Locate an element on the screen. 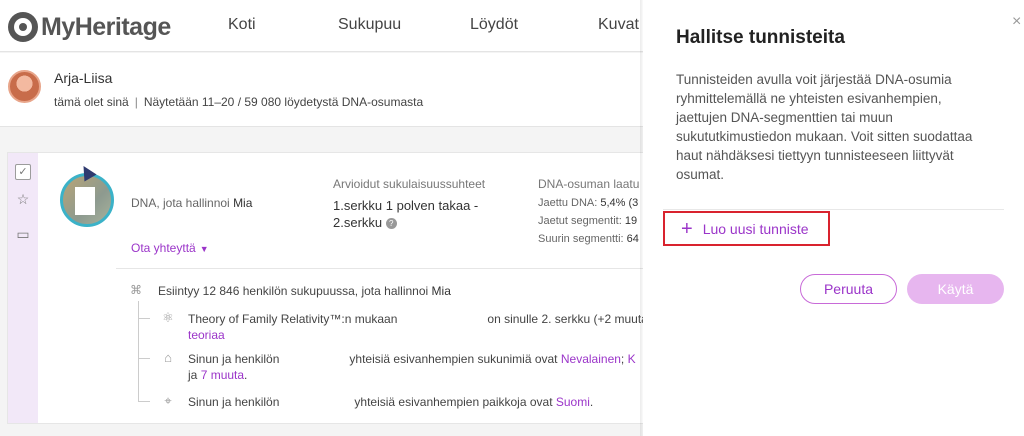 This screenshot has height=436, width=1024. surname-link-nevalainen: Nevalainen is located at coordinates (591, 359).